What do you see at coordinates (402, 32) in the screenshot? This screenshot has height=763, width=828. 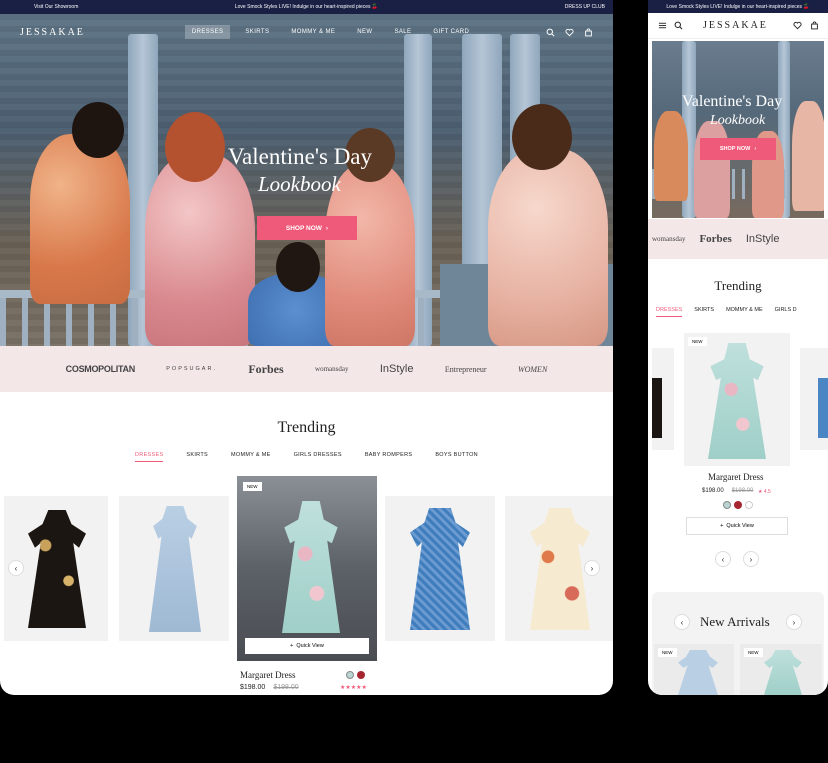 I see `nav-item-sale: SALE` at bounding box center [402, 32].